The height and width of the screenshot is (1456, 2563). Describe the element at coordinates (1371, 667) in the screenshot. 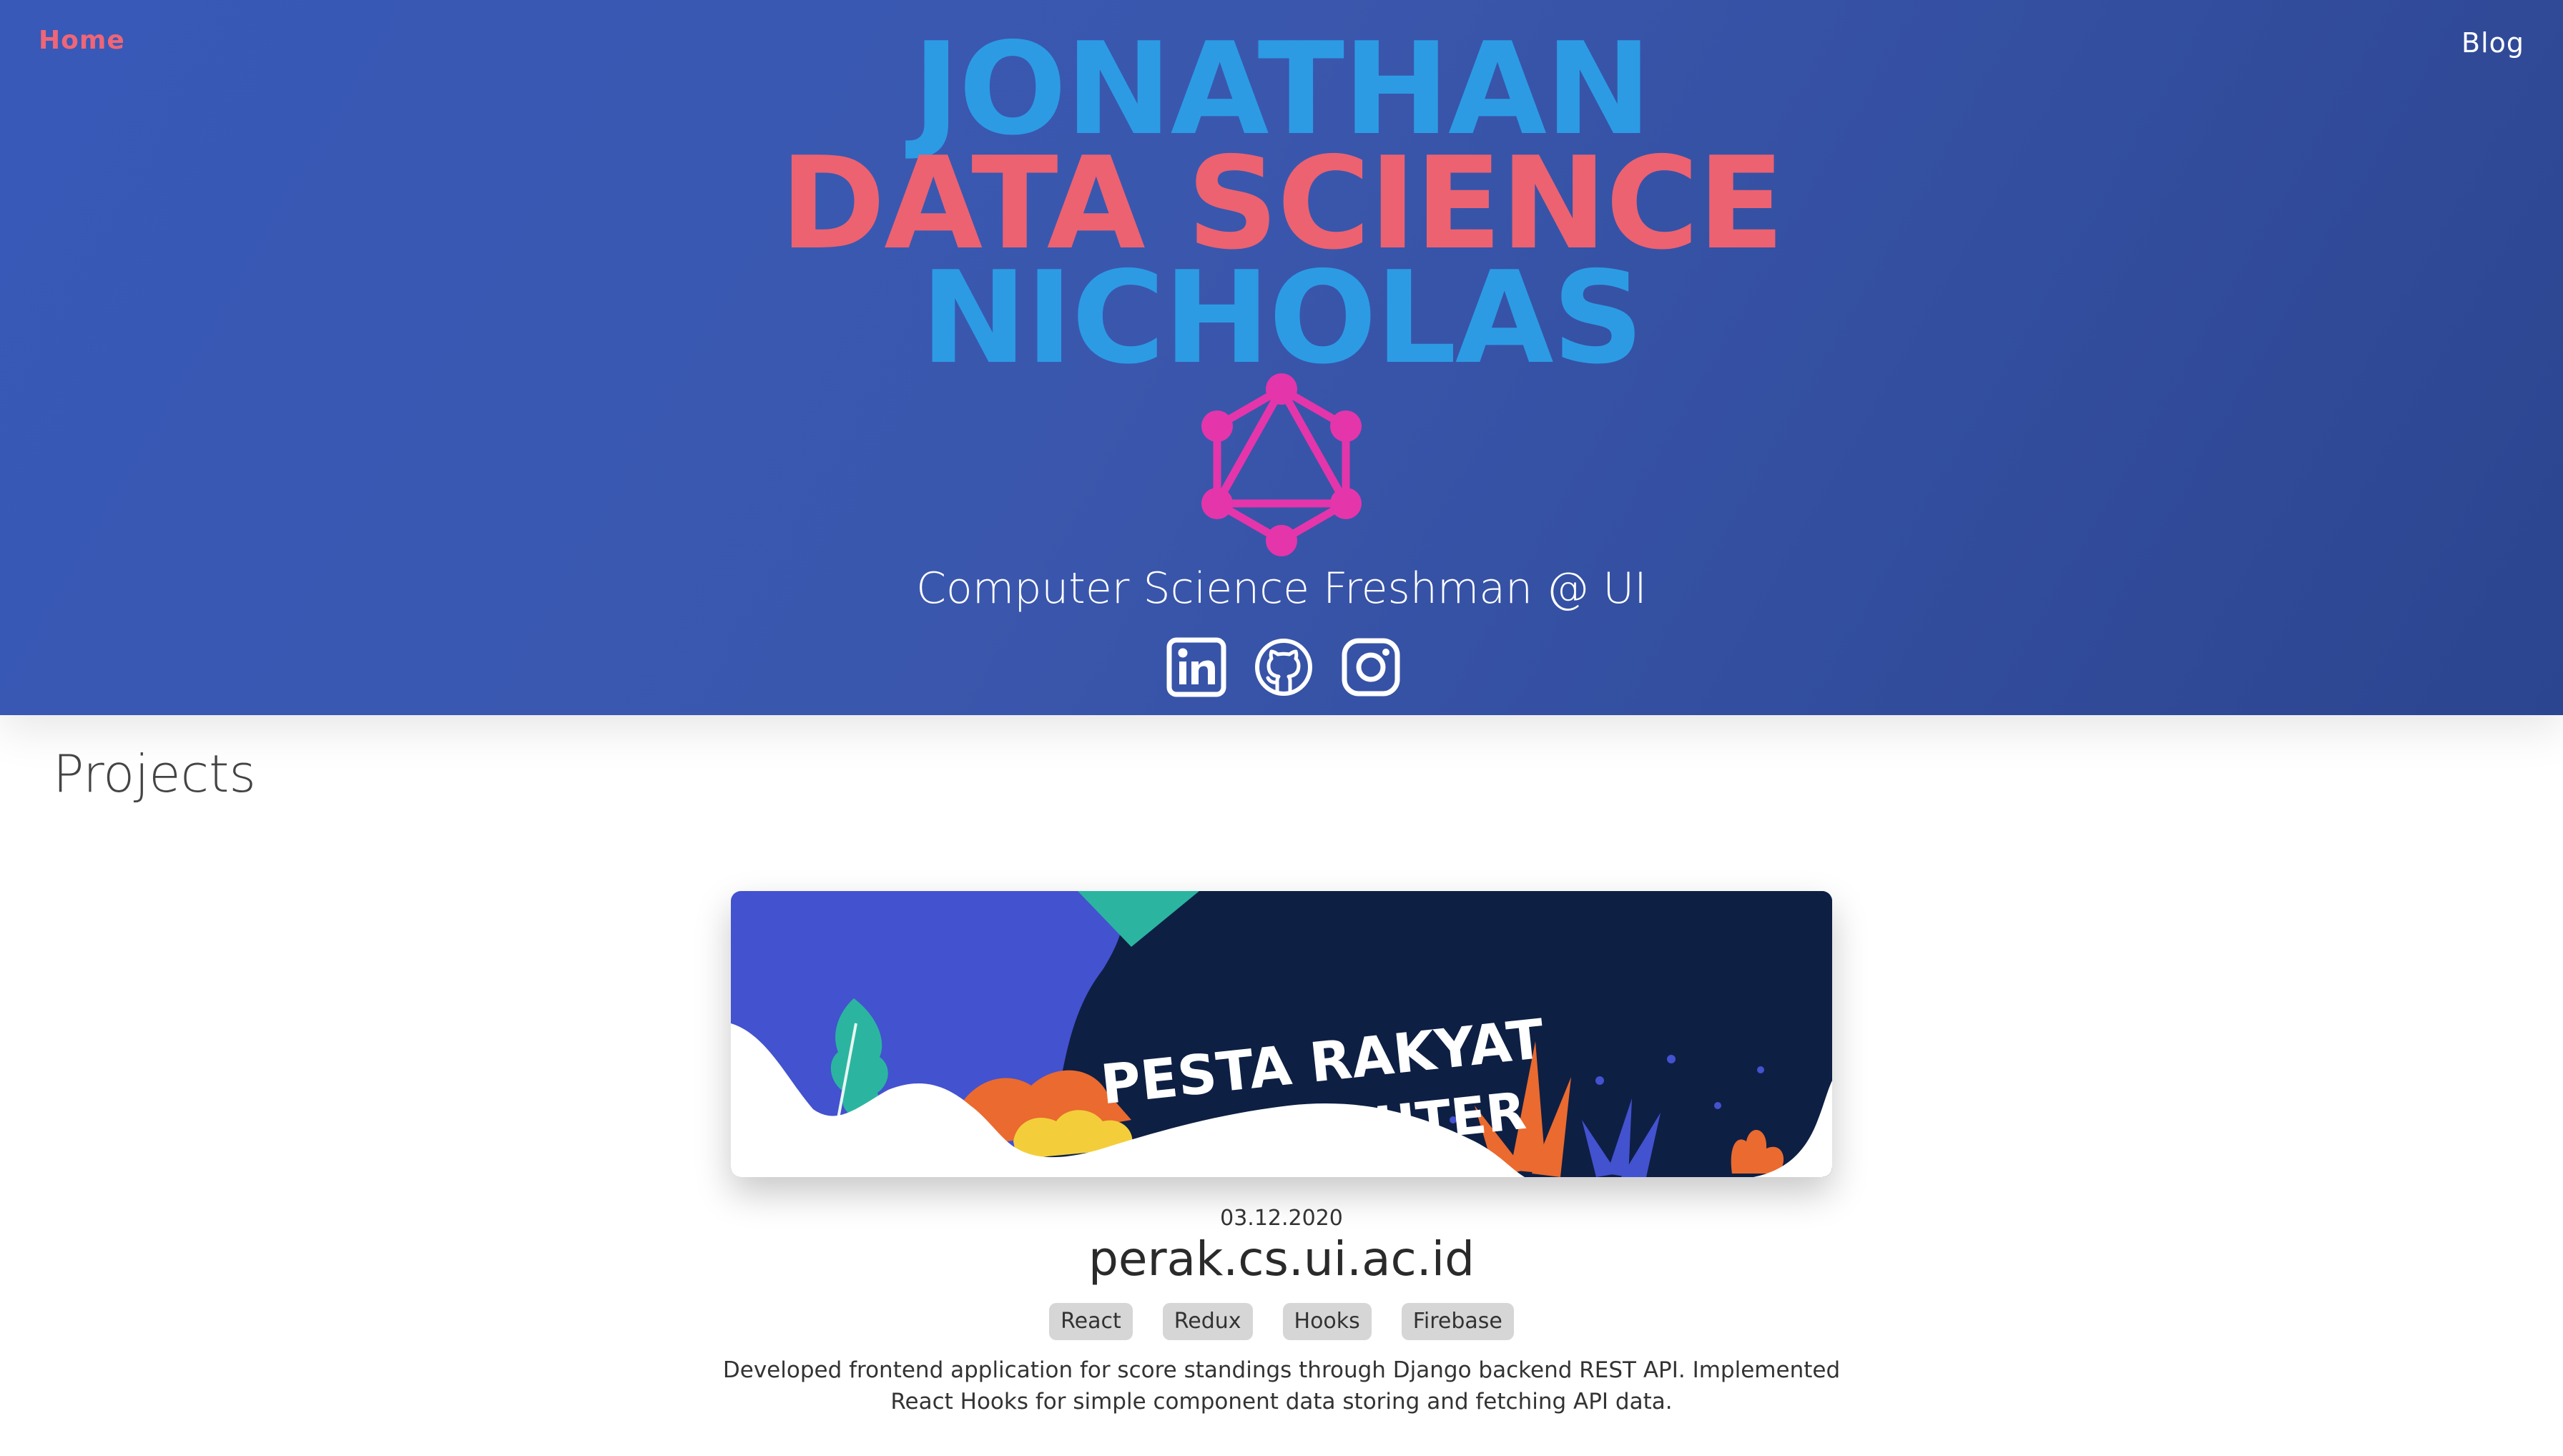

I see `instagram-icon` at that location.